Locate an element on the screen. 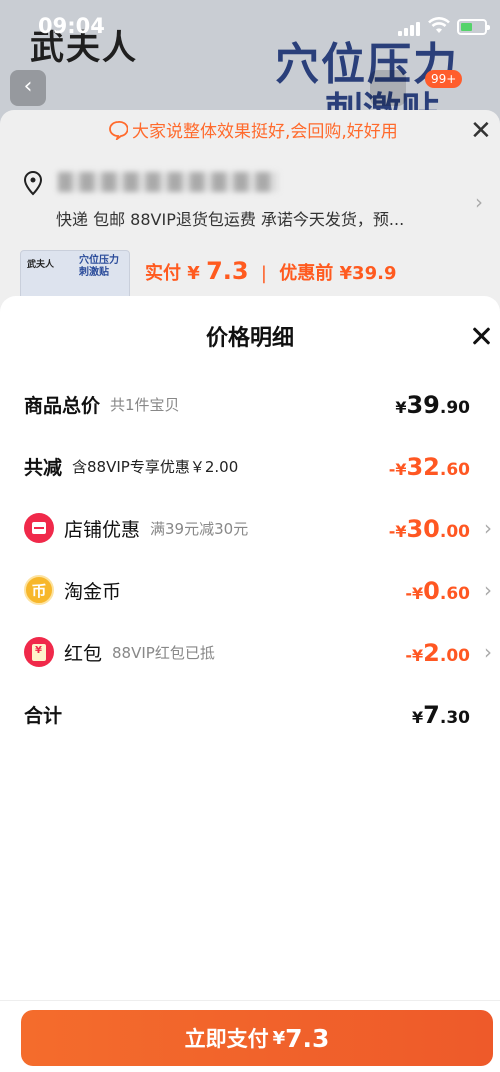  row-sub: 满39元减30元 is located at coordinates (199, 528).